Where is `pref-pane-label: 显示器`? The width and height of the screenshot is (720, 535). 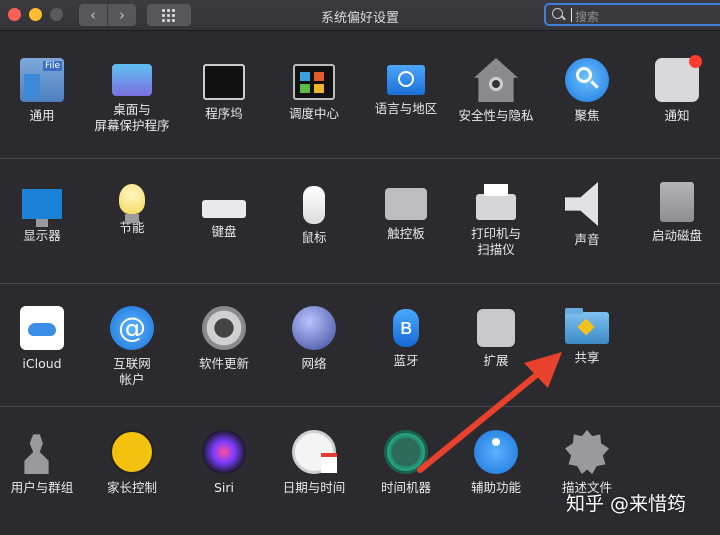
pref-pane-label: 显示器 is located at coordinates (42, 235).